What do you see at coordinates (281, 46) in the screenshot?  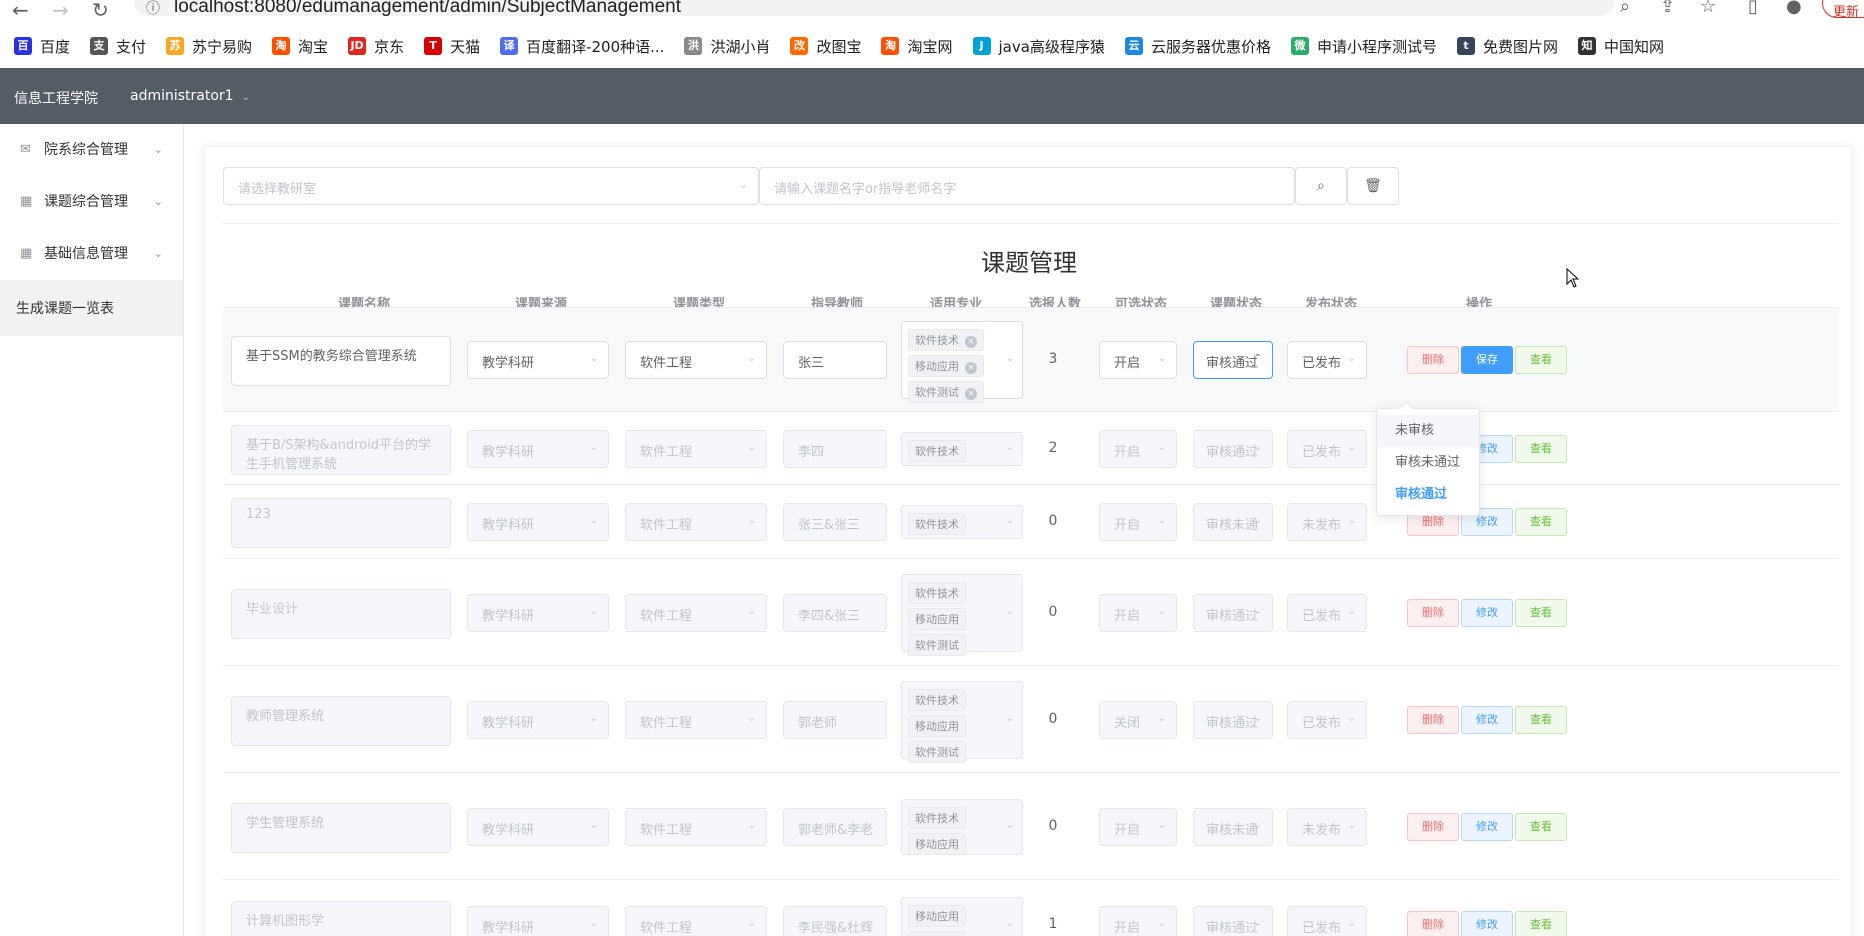 I see `taobao-icon: 淘` at bounding box center [281, 46].